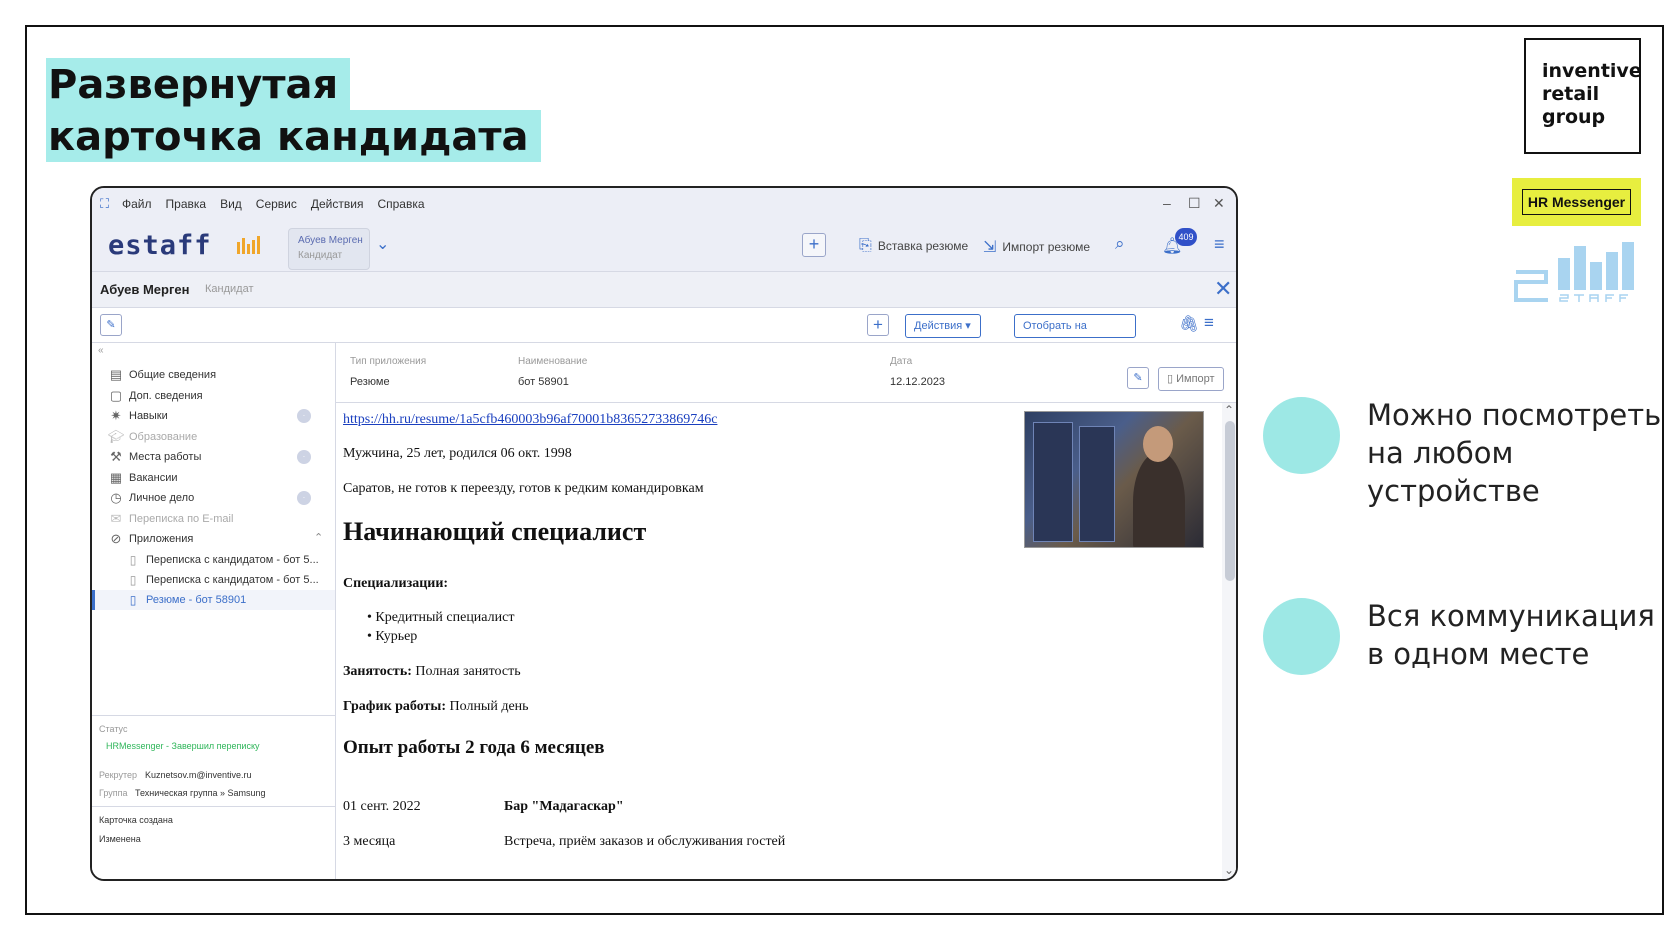  Describe the element at coordinates (116, 456) in the screenshot. I see `tools-icon: ⚒` at that location.